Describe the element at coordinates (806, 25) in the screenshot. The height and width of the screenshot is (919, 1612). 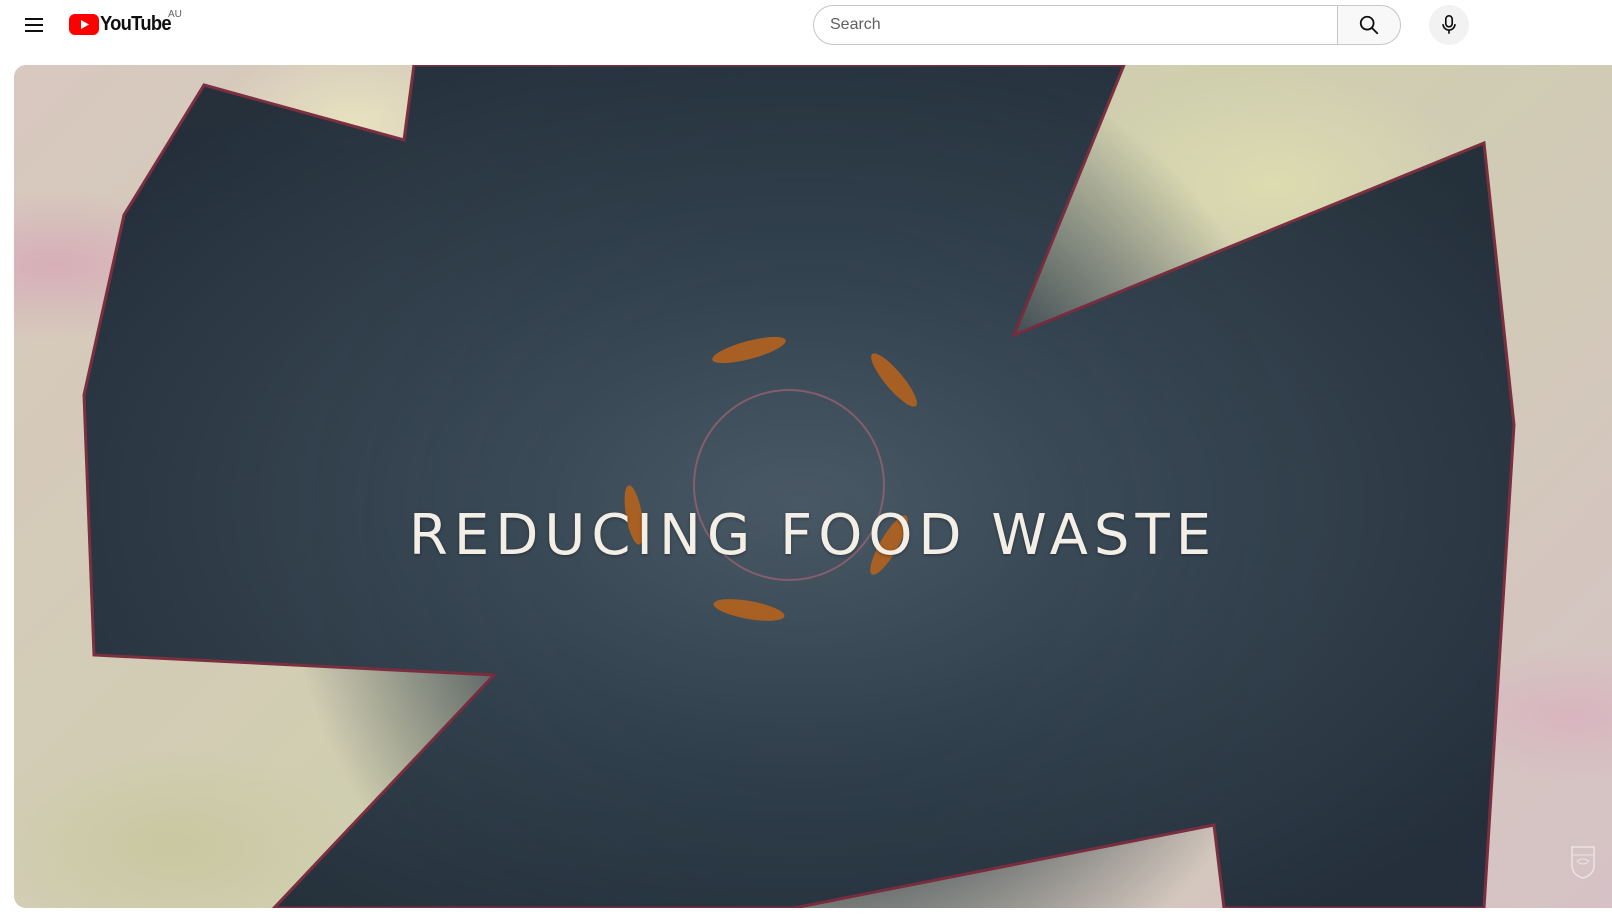
I see `top-bar: YouTube AU` at that location.